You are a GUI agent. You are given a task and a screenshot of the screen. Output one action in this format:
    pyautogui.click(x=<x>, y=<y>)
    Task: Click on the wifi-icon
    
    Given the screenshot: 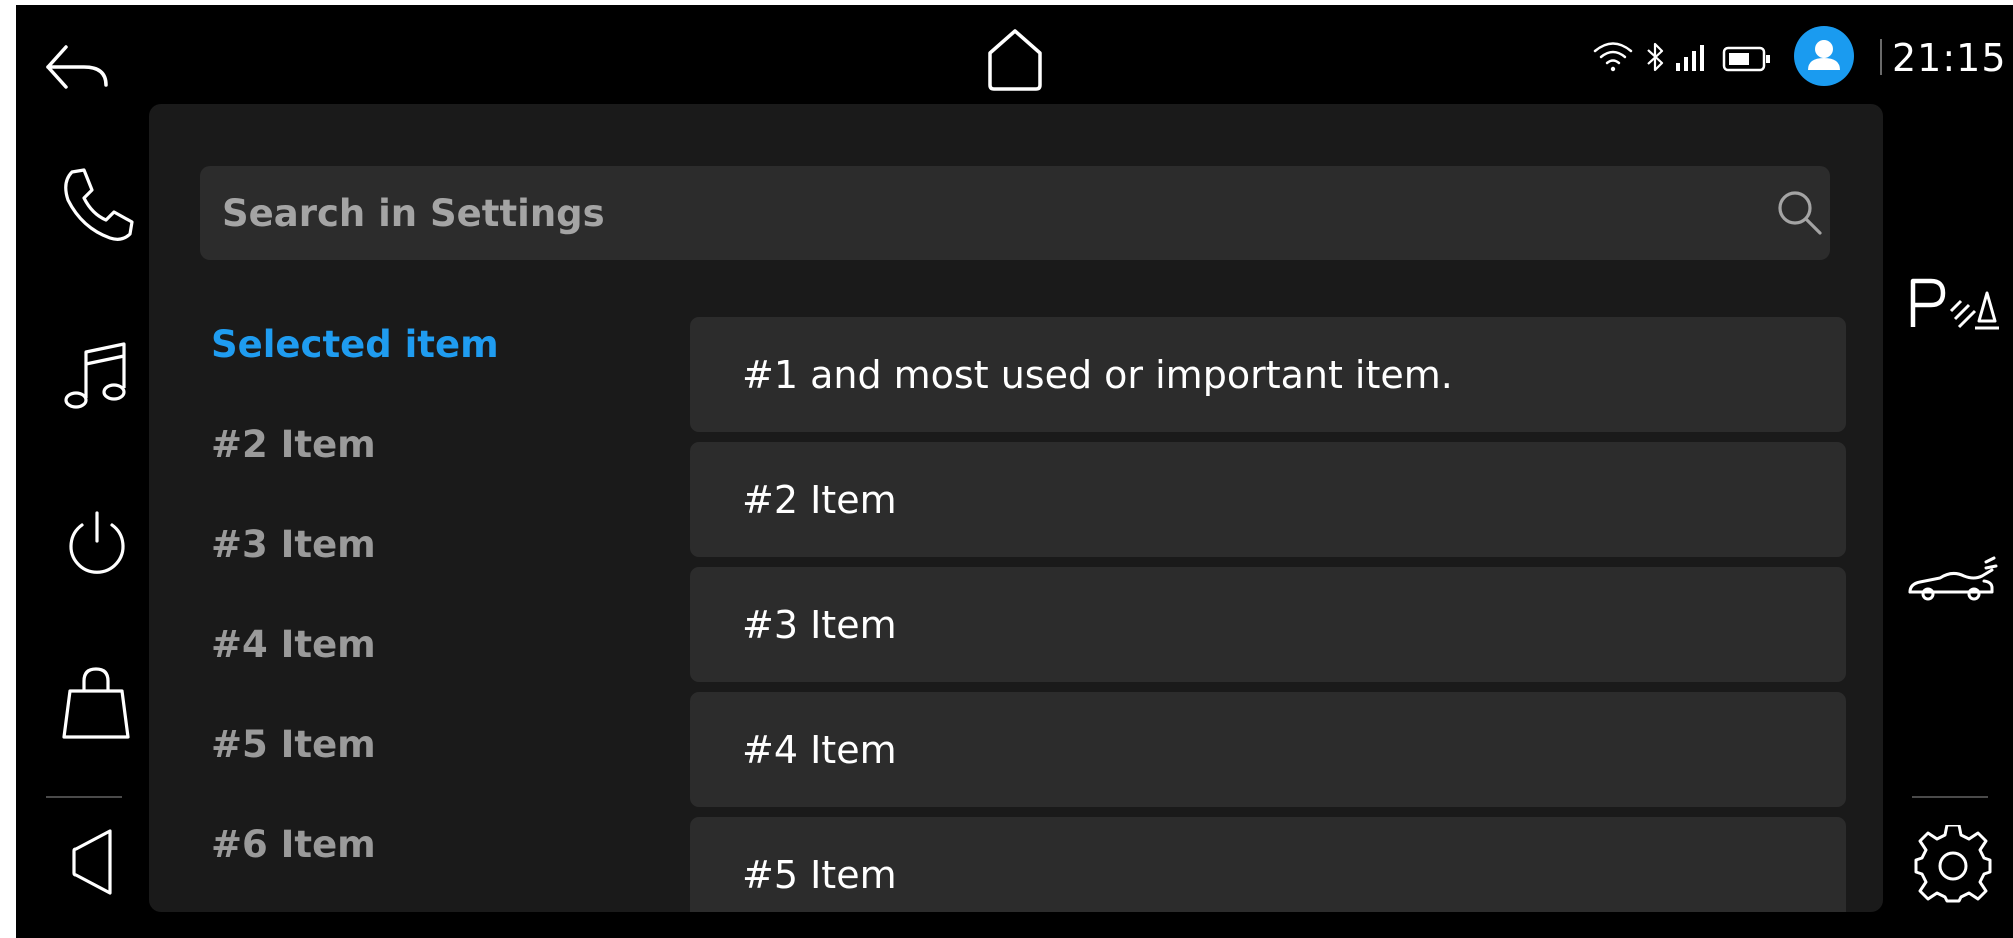 What is the action you would take?
    pyautogui.click(x=1613, y=56)
    